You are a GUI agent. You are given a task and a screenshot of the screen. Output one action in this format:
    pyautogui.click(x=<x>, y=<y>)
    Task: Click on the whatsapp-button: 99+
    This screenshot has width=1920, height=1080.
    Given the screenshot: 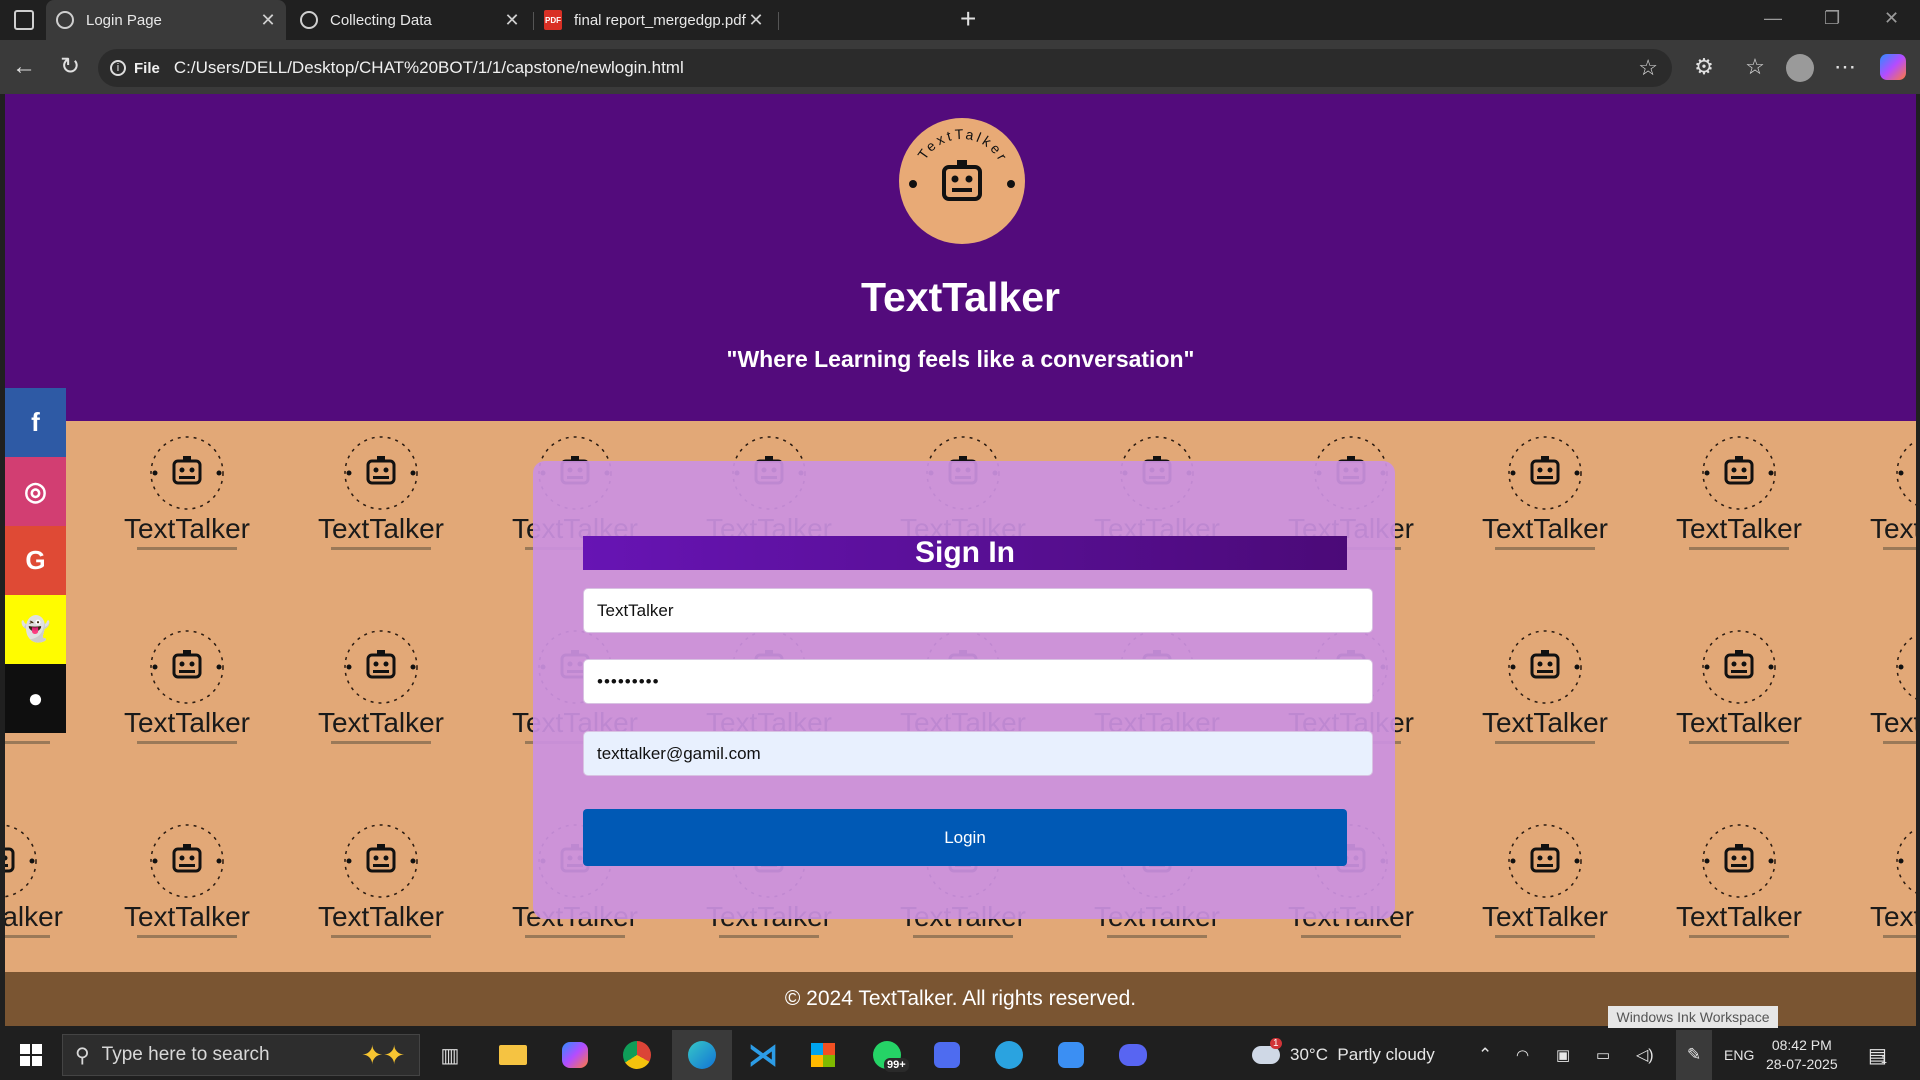 What is the action you would take?
    pyautogui.click(x=887, y=1055)
    